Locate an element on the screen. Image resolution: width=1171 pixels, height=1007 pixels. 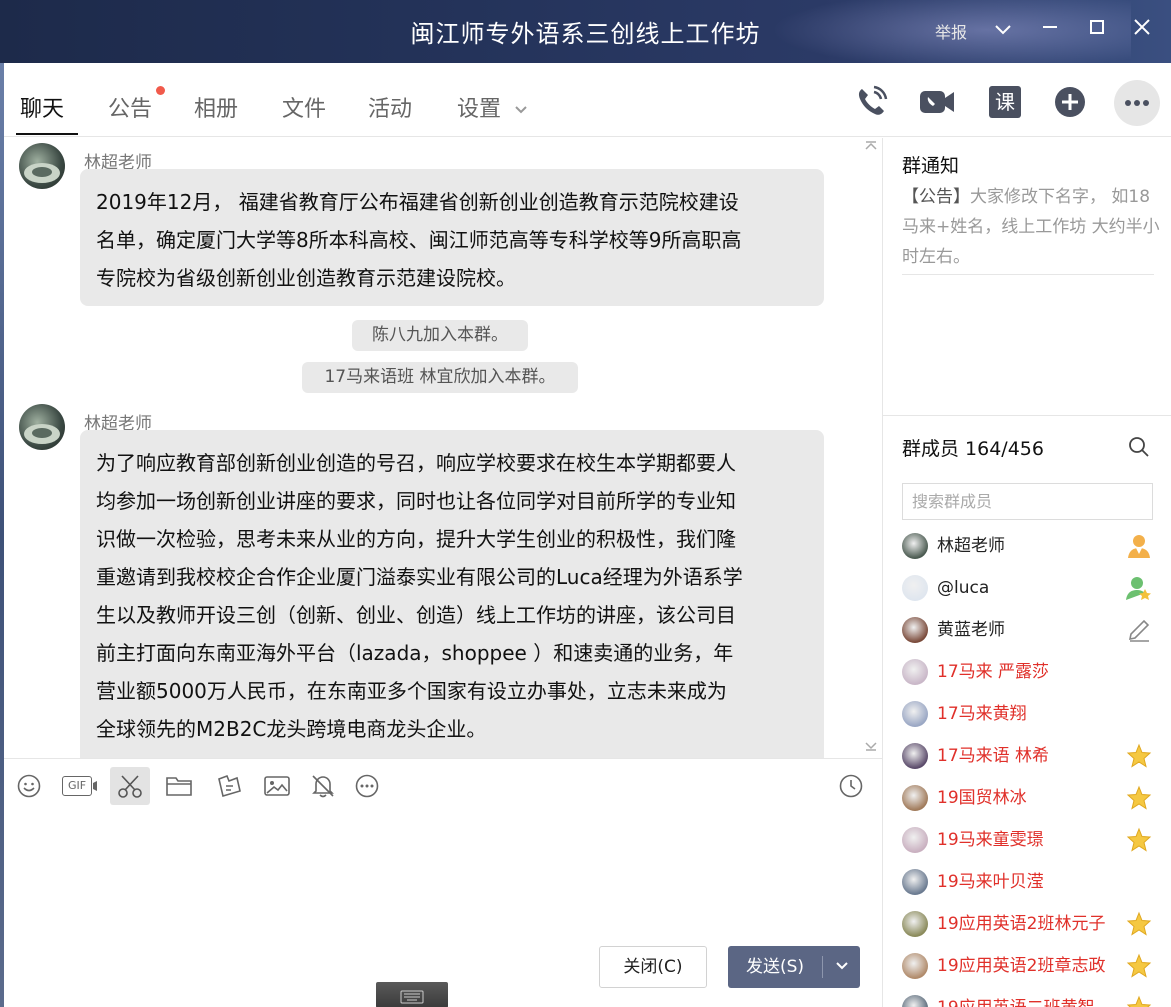
send-options-chevron-icon is located at coordinates (841, 967).